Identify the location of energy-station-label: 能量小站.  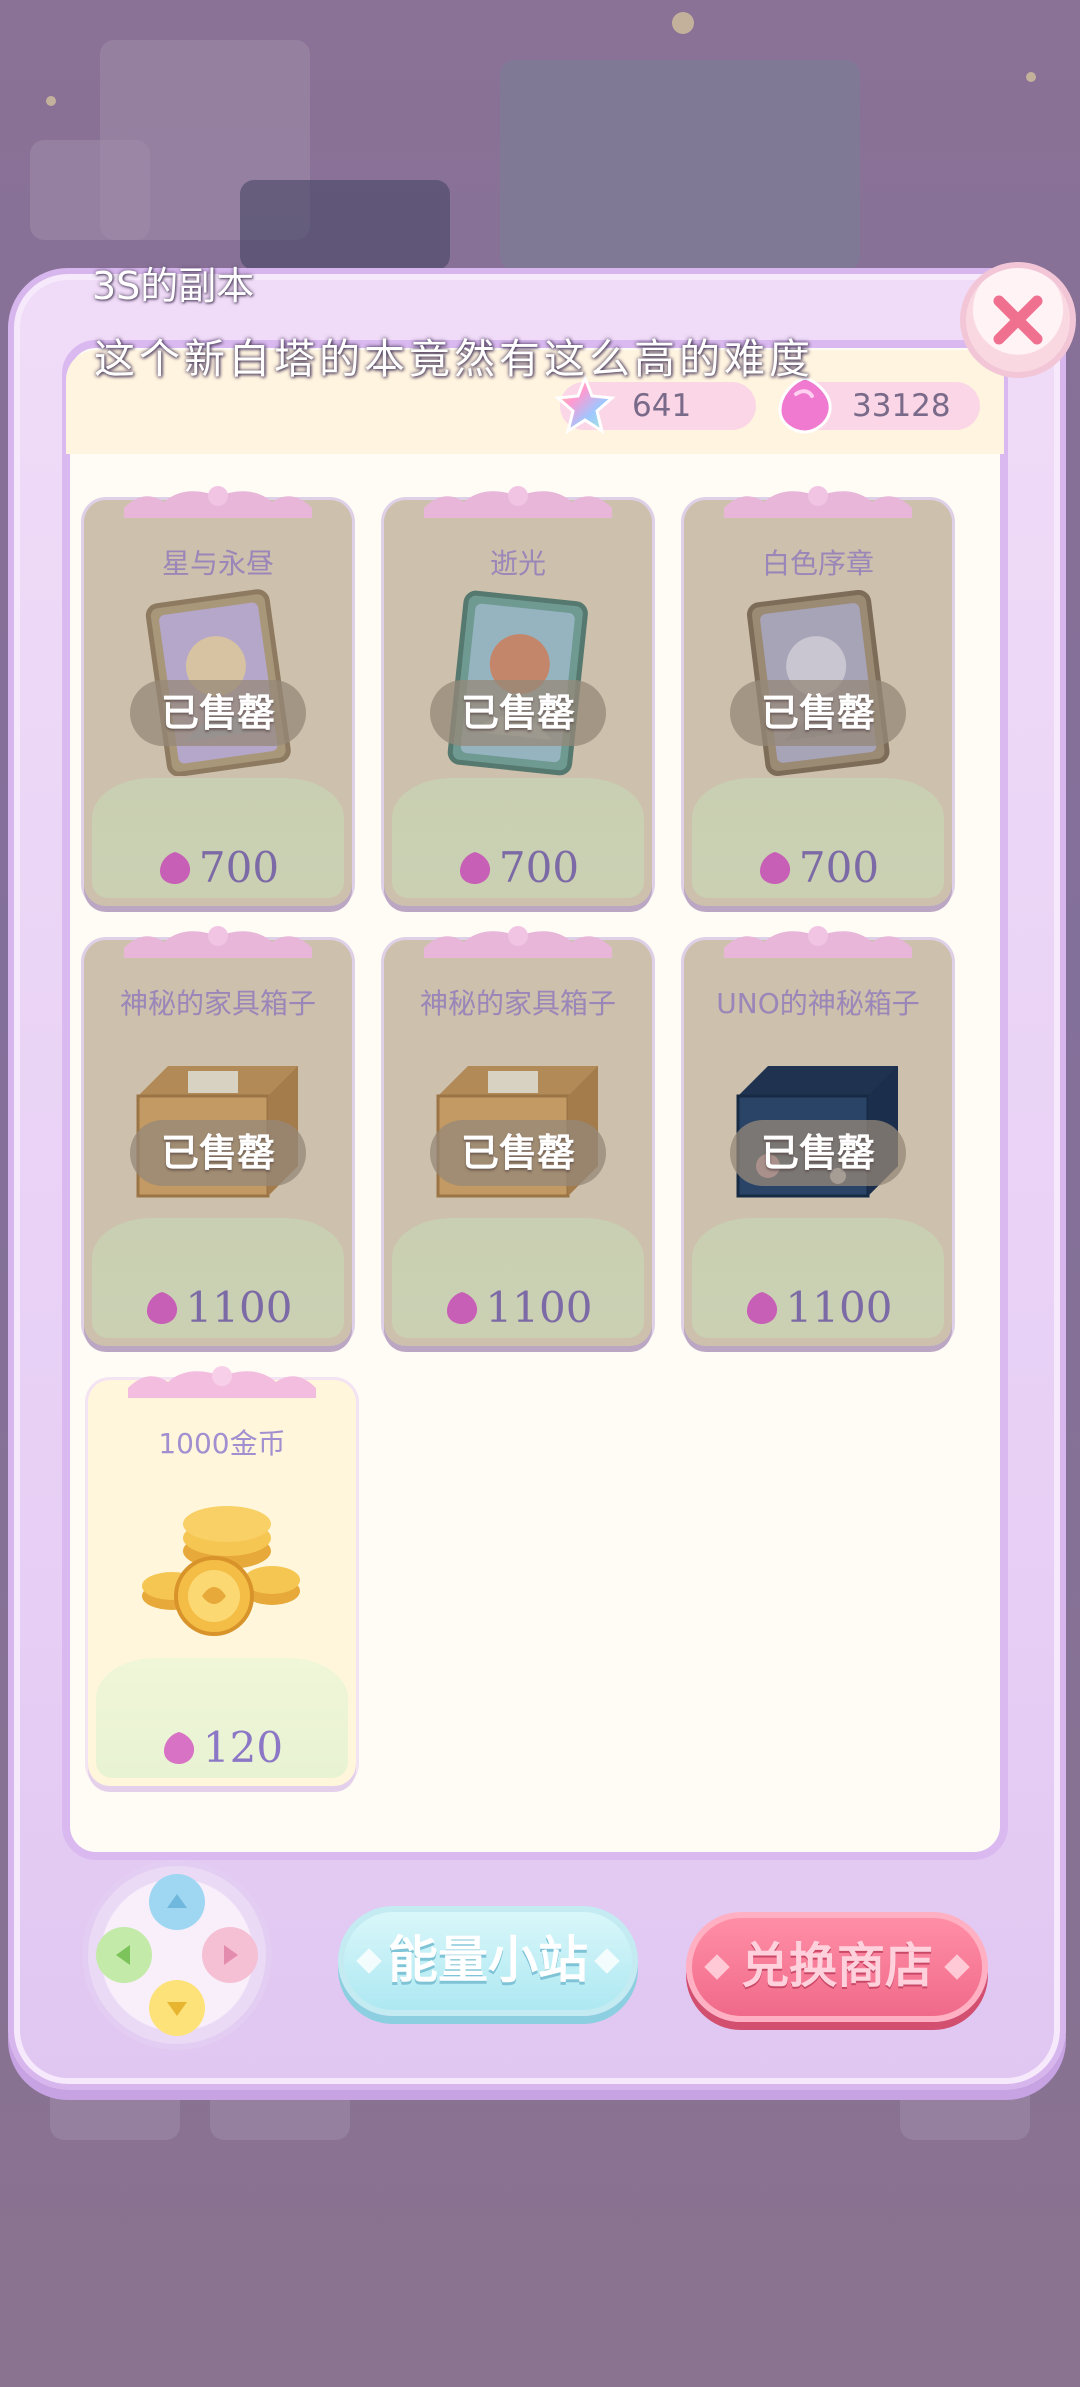
(488, 1960).